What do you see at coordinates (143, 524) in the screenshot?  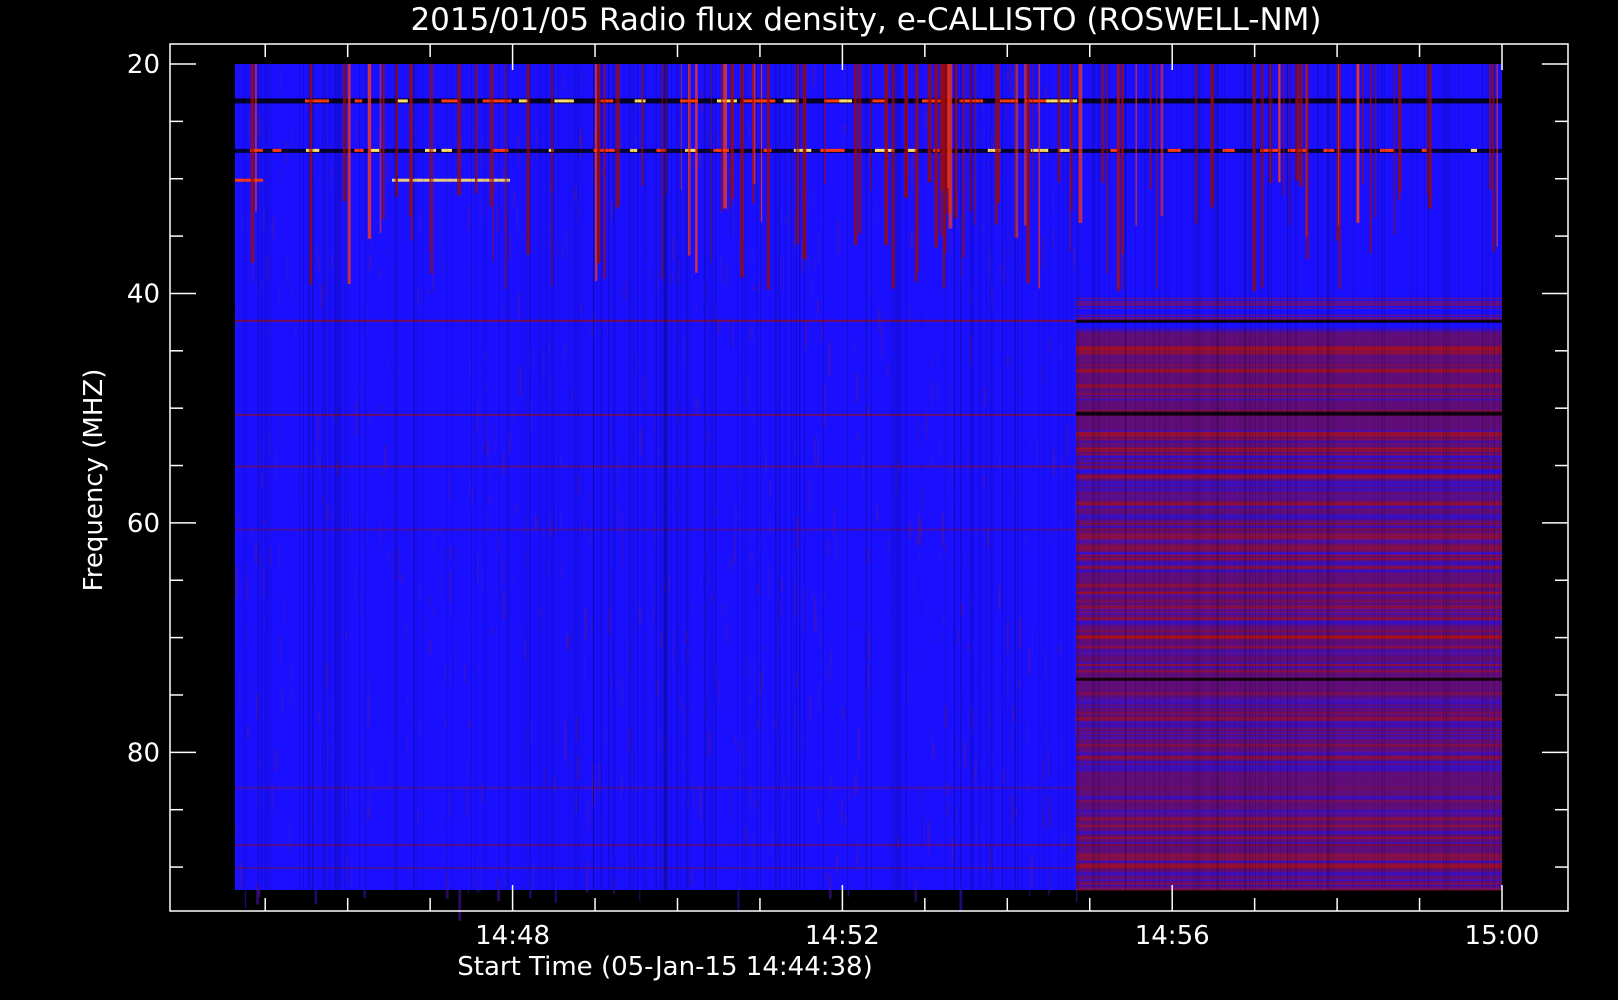 I see `y-tick-label: 60` at bounding box center [143, 524].